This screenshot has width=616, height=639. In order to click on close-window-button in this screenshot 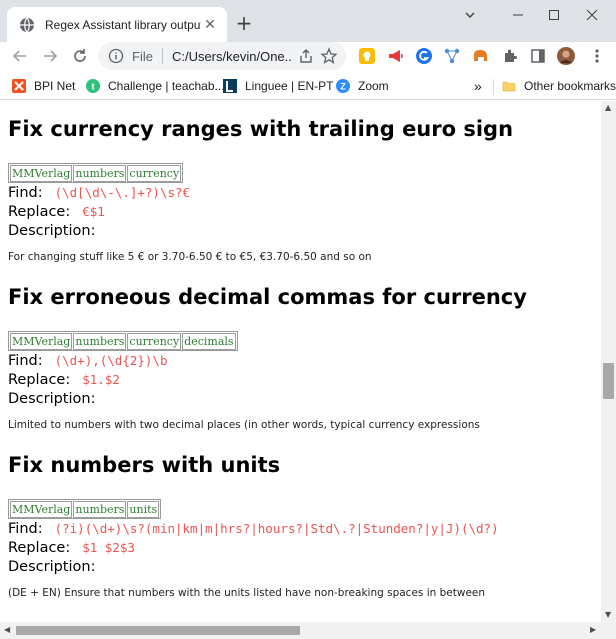, I will do `click(592, 15)`.